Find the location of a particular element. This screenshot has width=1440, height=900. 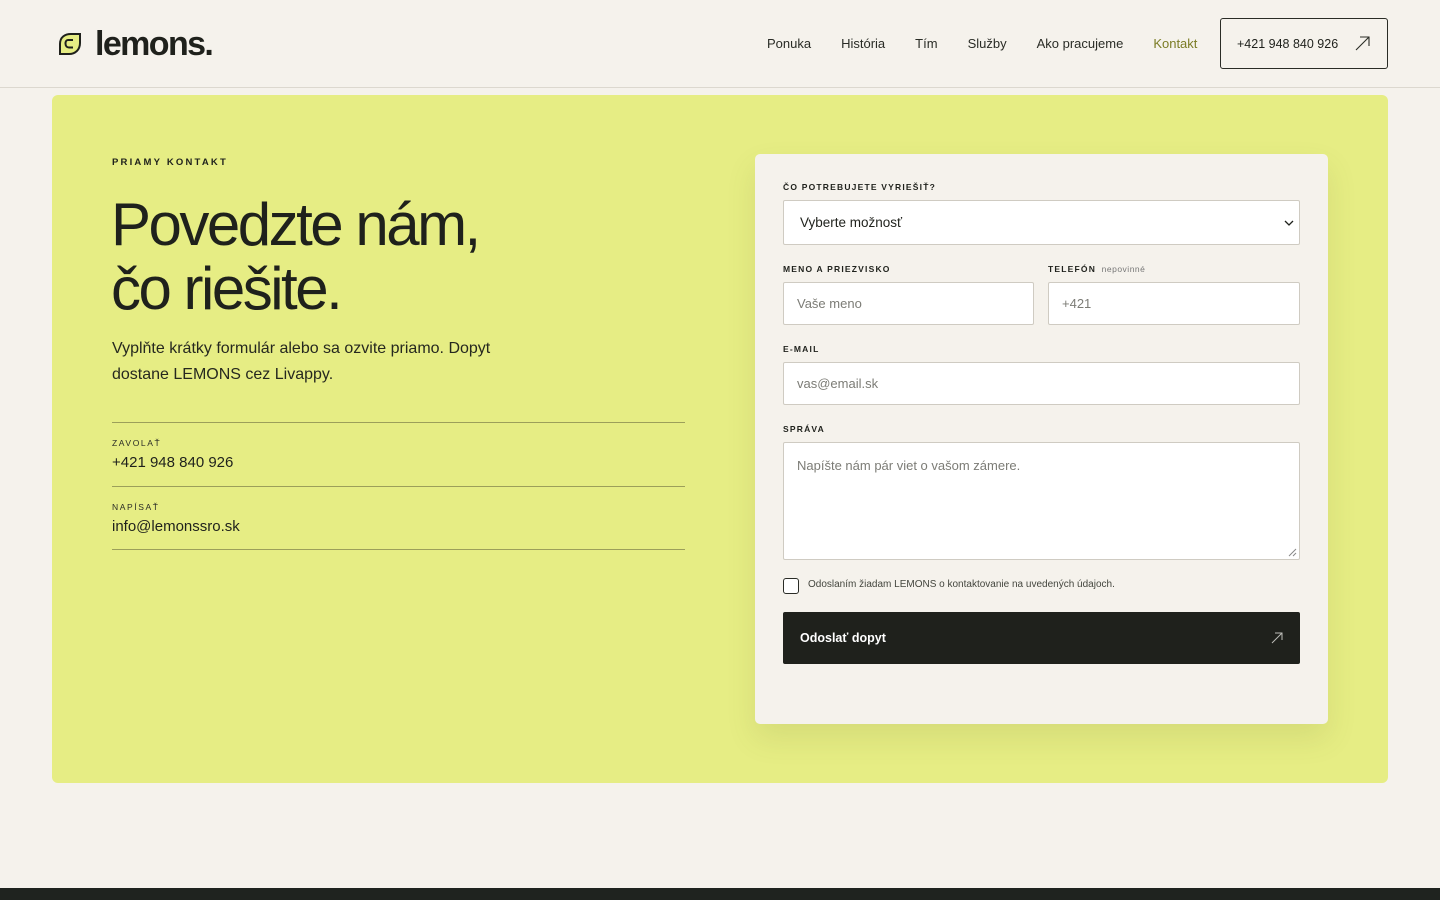

name-label: MENO A PRIEZVISKO is located at coordinates (837, 269).